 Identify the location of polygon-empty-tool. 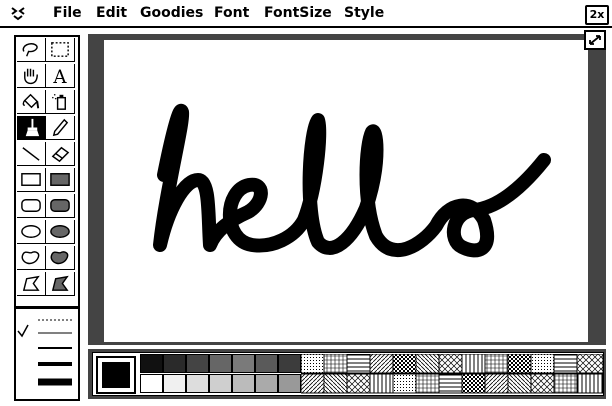
(31, 284).